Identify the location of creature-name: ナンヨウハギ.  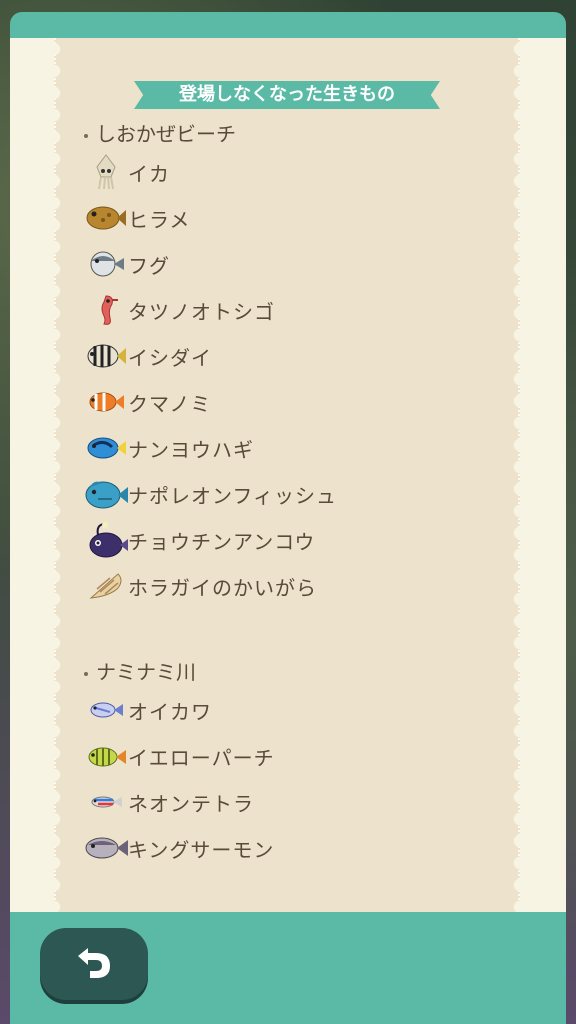
(191, 449).